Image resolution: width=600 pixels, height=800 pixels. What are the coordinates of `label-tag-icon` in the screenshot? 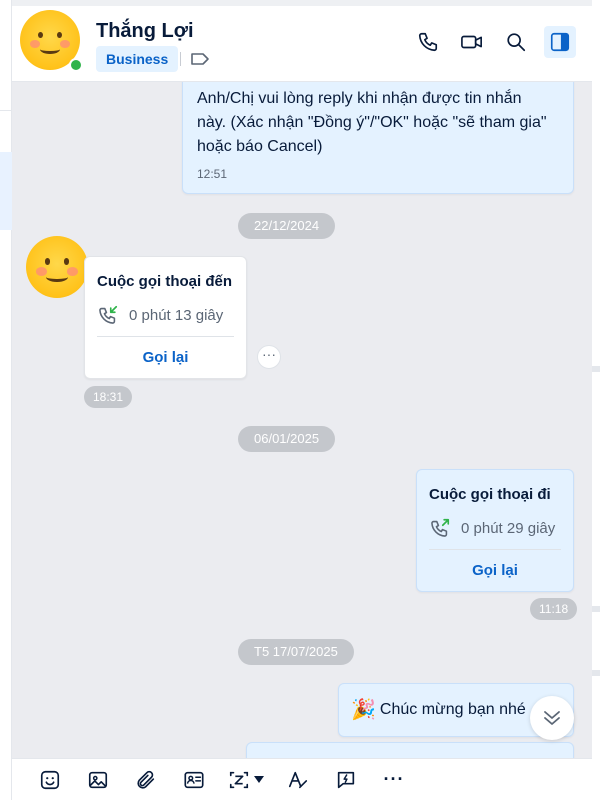 It's located at (200, 61).